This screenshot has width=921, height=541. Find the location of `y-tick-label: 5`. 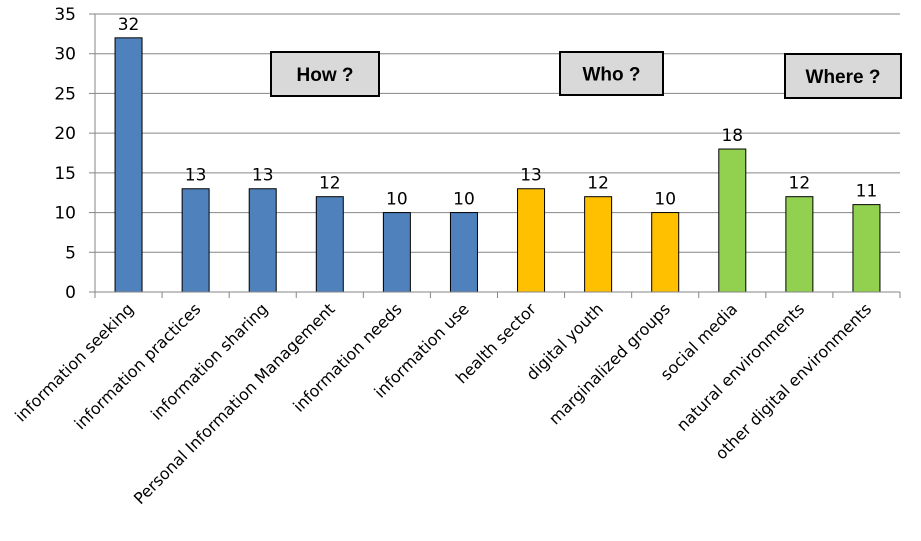

y-tick-label: 5 is located at coordinates (70, 253).